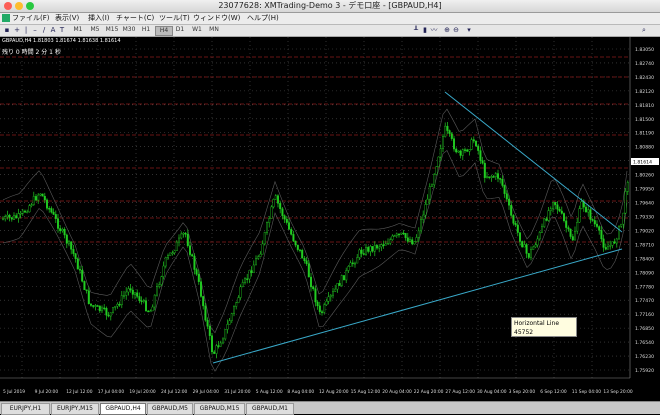  What do you see at coordinates (75, 409) in the screenshot?
I see `tab-eurjpy-m15: EURJPY,M15` at bounding box center [75, 409].